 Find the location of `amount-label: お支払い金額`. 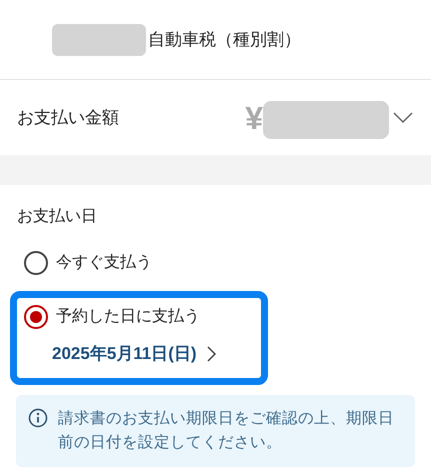

amount-label: お支払い金額 is located at coordinates (68, 117).